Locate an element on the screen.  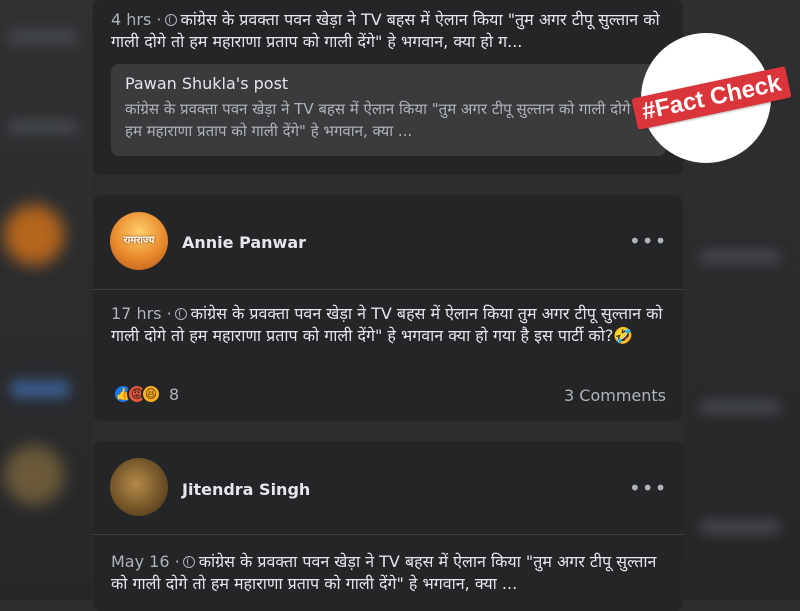
avatar-label: रामराज्य is located at coordinates (139, 240).